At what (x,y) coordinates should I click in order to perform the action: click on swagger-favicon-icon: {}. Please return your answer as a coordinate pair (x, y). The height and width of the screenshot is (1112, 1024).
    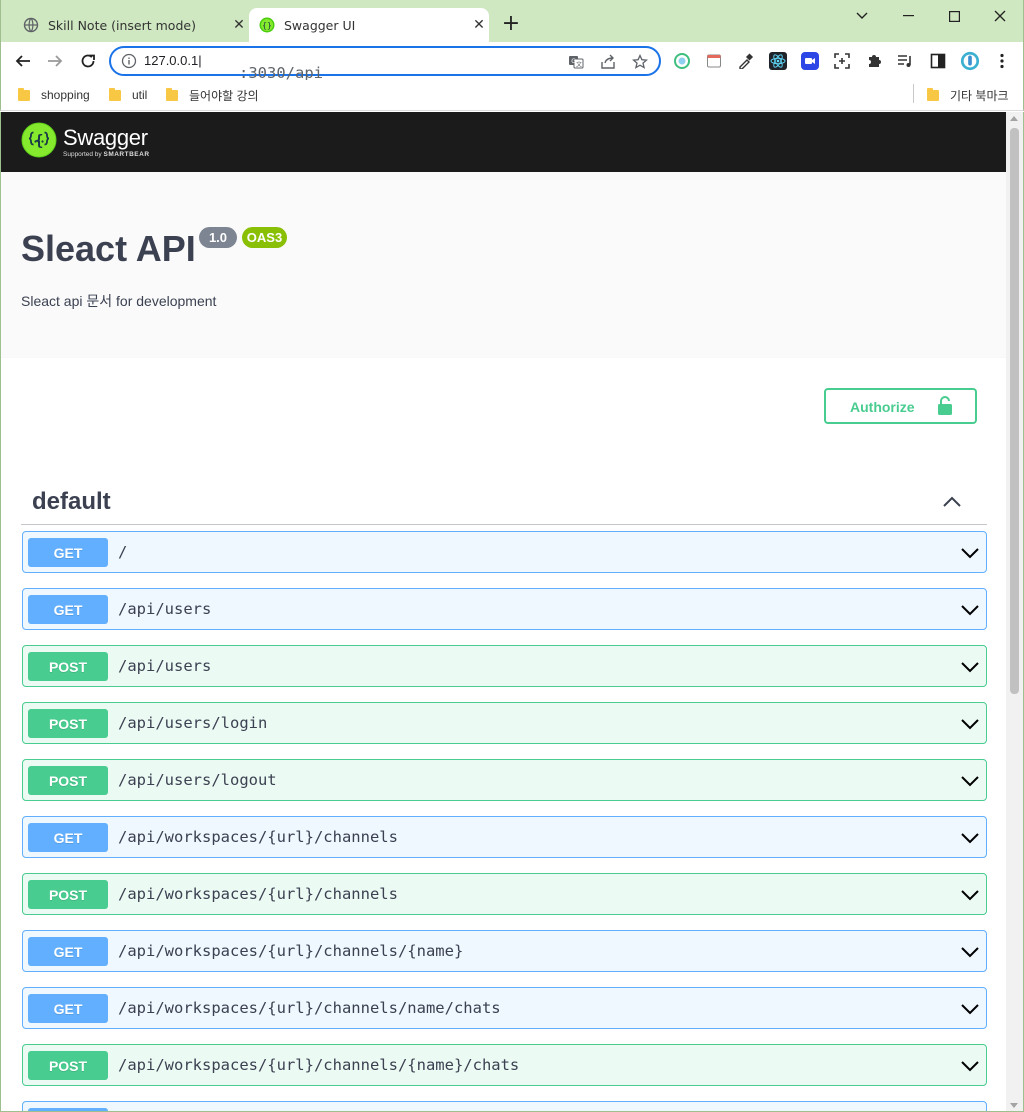
    Looking at the image, I should click on (267, 25).